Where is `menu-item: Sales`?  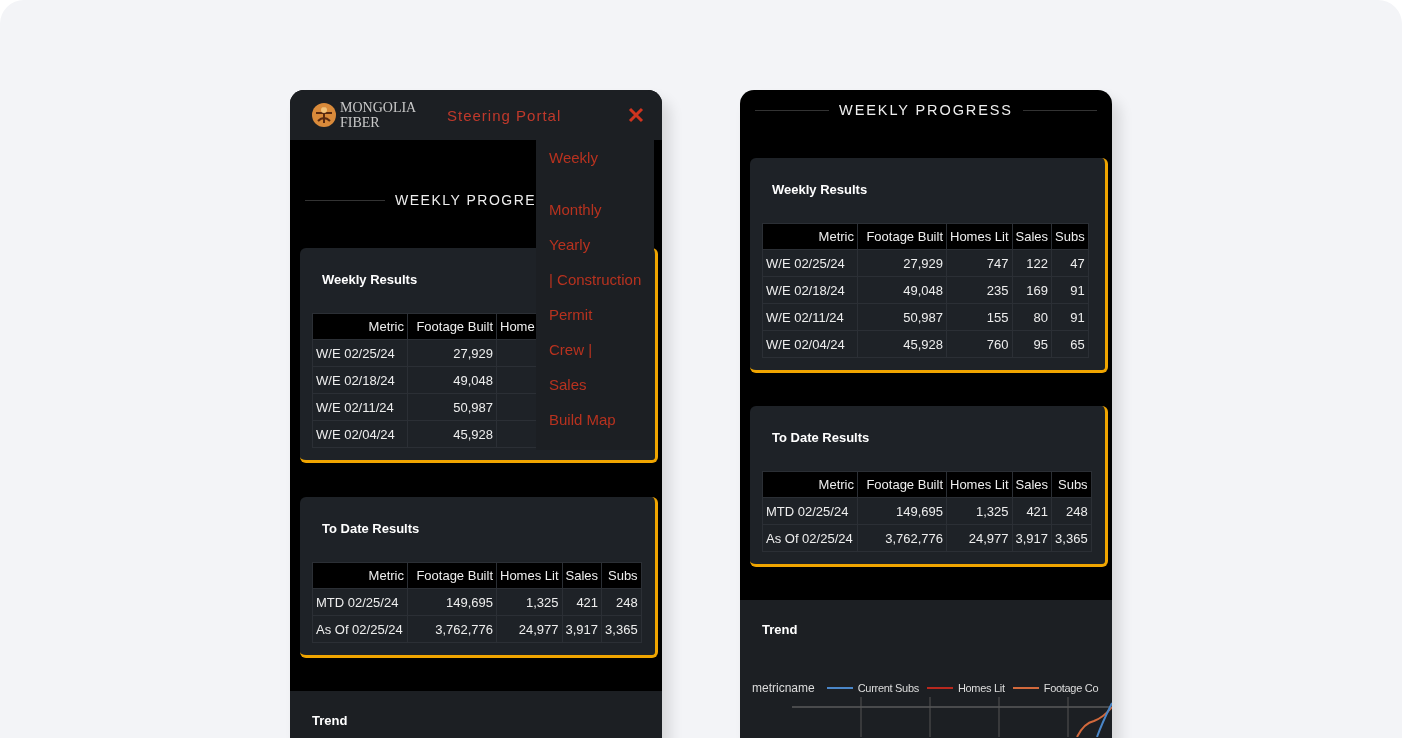 menu-item: Sales is located at coordinates (601, 392).